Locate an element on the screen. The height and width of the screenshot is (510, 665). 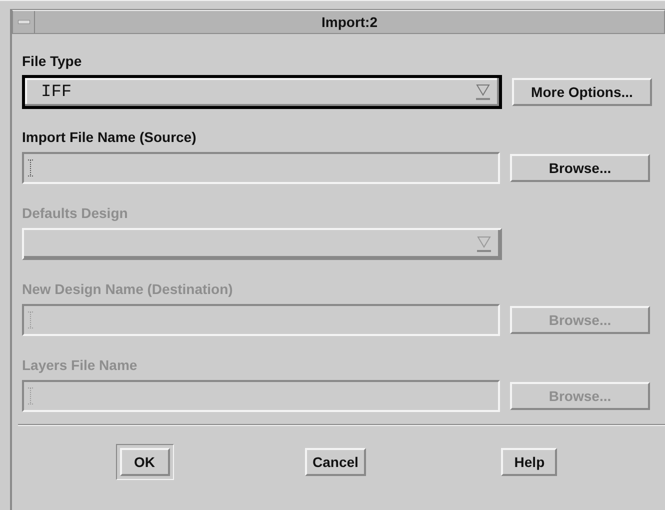
dropdown-arrow-icon is located at coordinates (483, 92).